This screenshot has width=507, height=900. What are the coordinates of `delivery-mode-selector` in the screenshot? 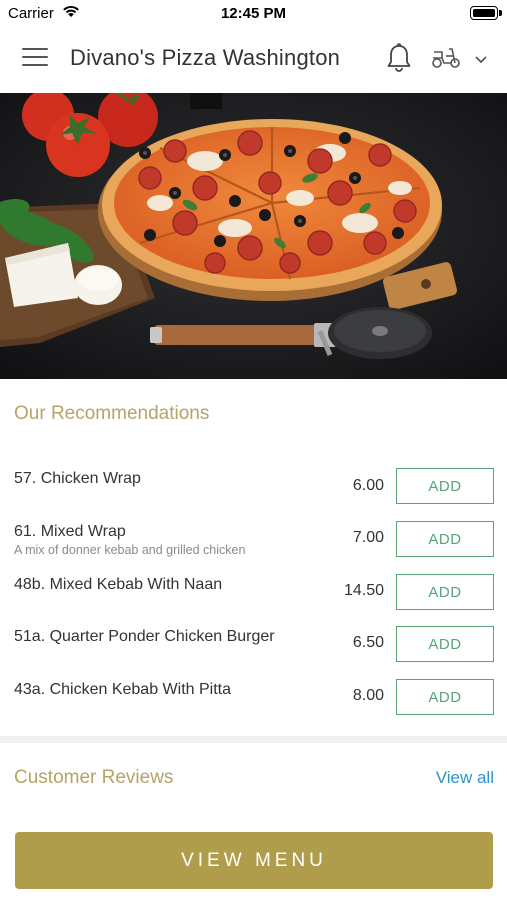 It's located at (461, 59).